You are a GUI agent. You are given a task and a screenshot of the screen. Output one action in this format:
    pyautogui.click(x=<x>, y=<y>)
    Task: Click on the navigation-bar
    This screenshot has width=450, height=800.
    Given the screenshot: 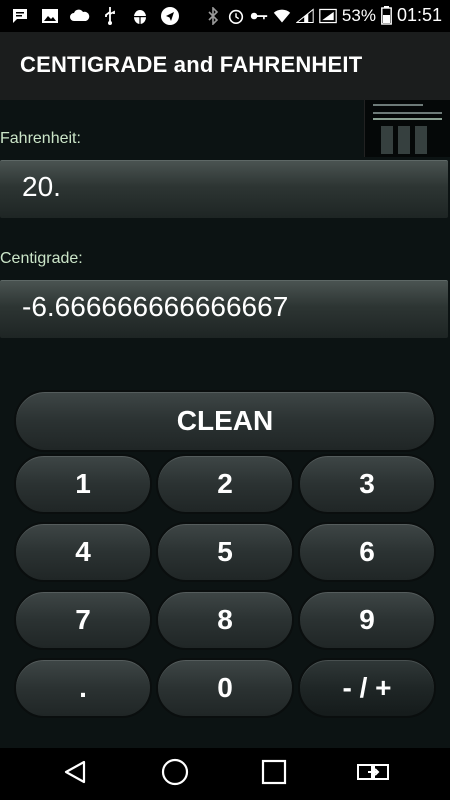 What is the action you would take?
    pyautogui.click(x=225, y=774)
    